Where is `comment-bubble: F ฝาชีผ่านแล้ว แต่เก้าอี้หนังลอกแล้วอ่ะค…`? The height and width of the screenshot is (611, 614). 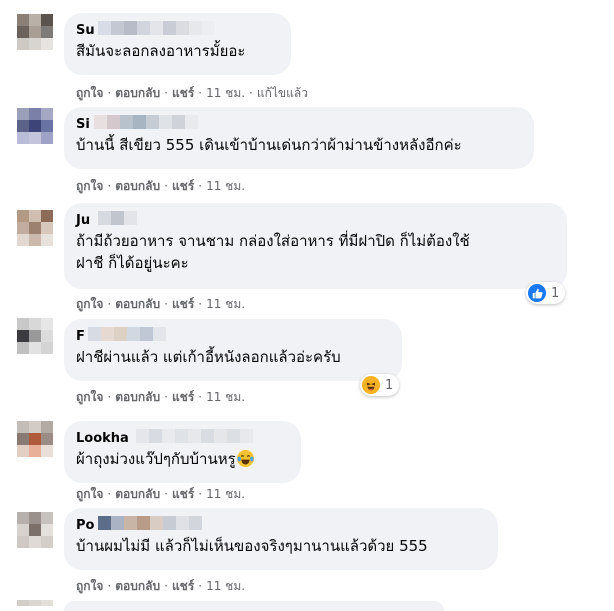
comment-bubble: F ฝาชีผ่านแล้ว แต่เก้าอี้หนังลอกแล้วอ่ะค… is located at coordinates (233, 350).